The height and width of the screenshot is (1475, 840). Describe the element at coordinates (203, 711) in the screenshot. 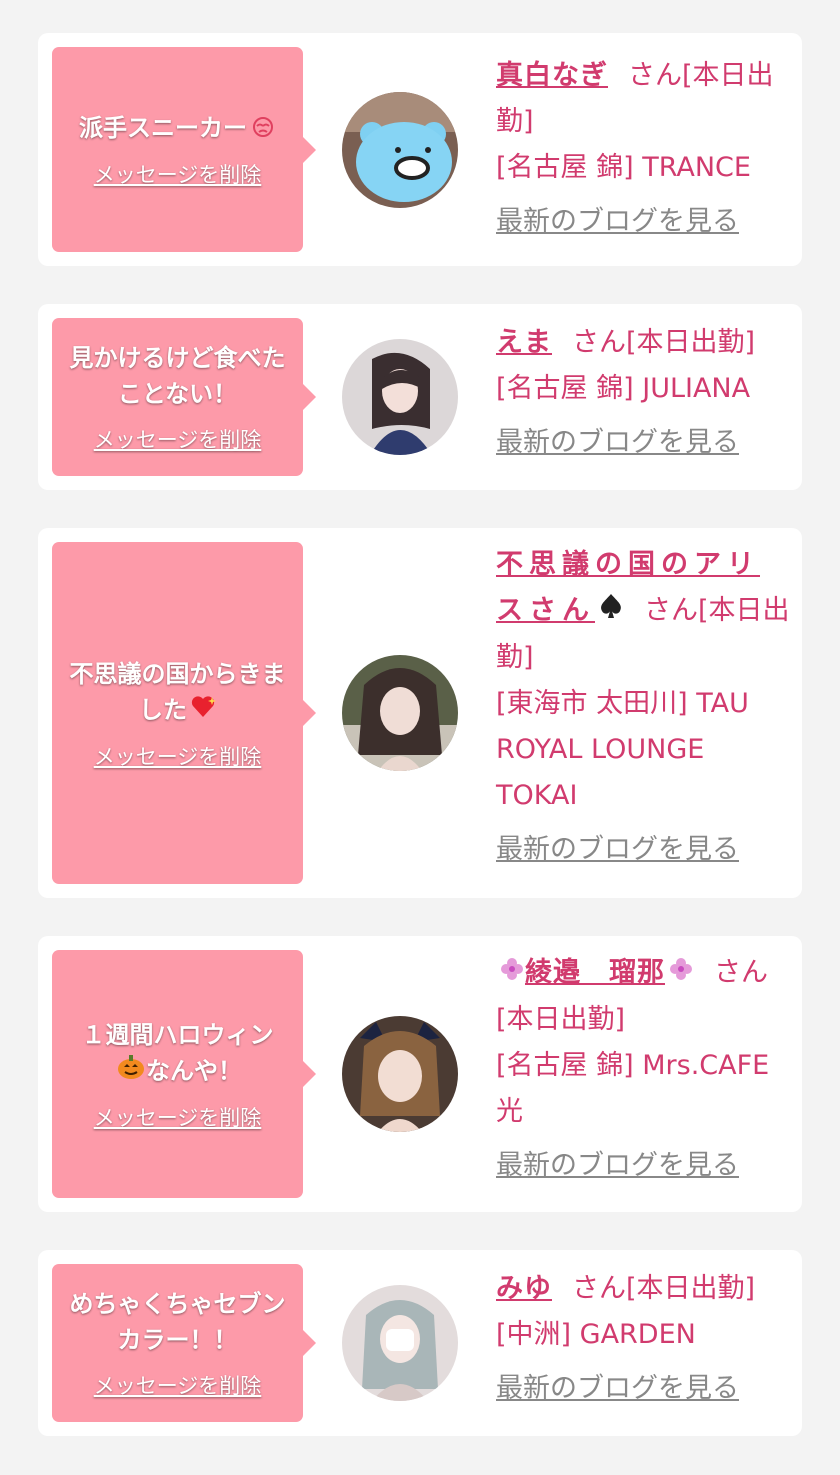

I see `sparkling-heart-icon` at that location.